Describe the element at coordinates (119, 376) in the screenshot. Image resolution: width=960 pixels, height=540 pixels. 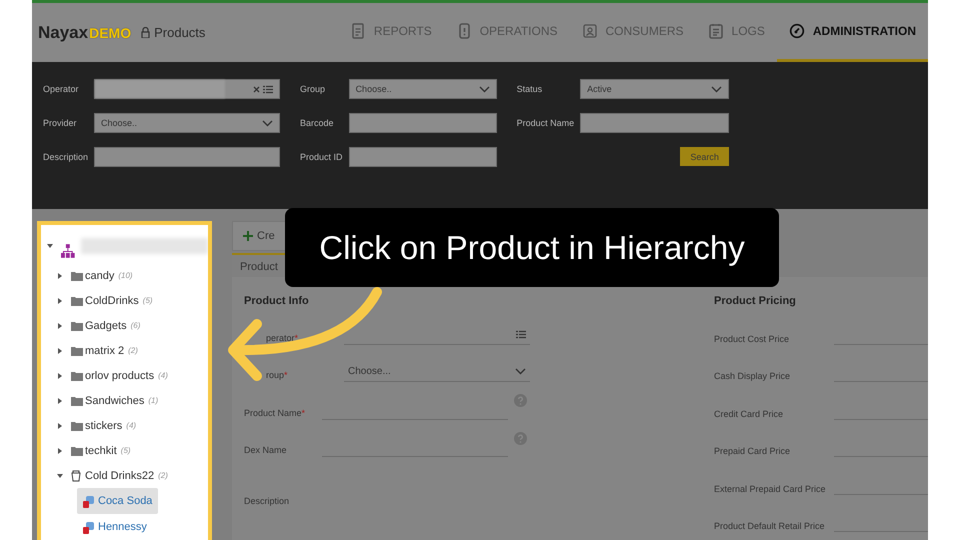
I see `item-name: orlov products` at that location.